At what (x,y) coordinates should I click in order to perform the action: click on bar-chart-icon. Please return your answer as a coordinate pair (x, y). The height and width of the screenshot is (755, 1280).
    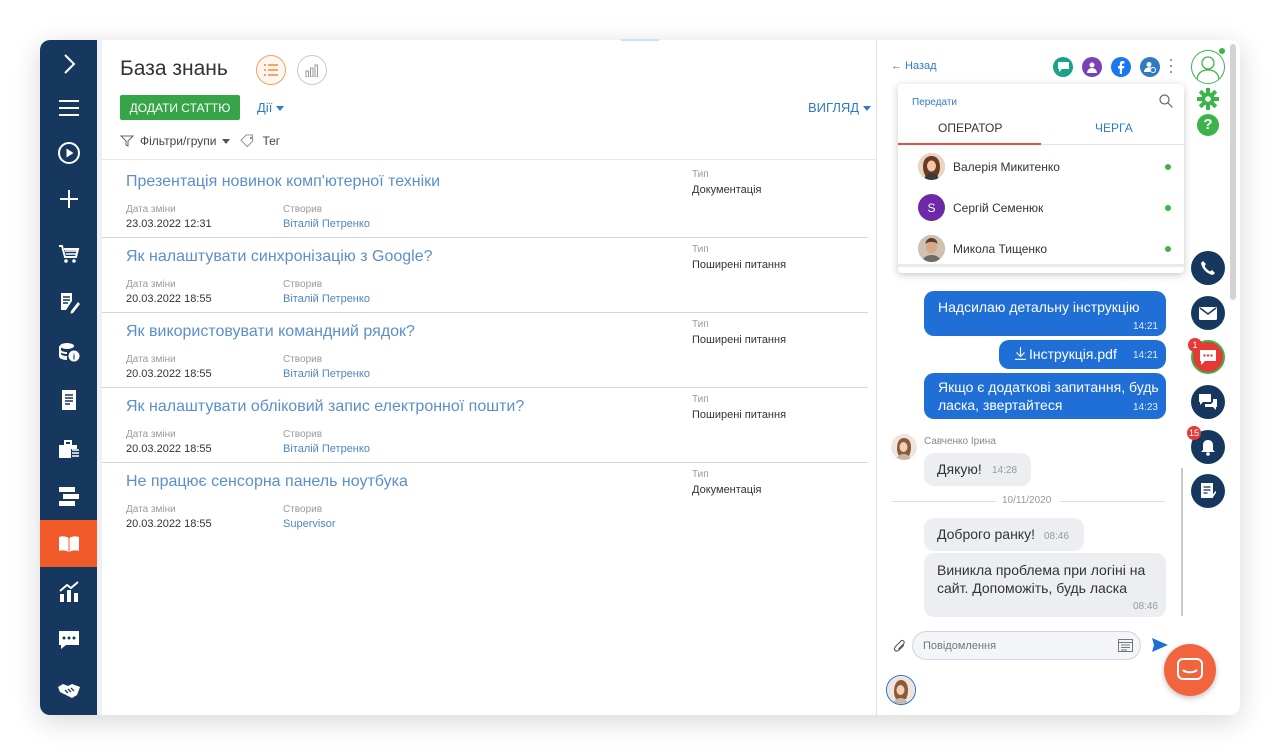
    Looking at the image, I should click on (311, 70).